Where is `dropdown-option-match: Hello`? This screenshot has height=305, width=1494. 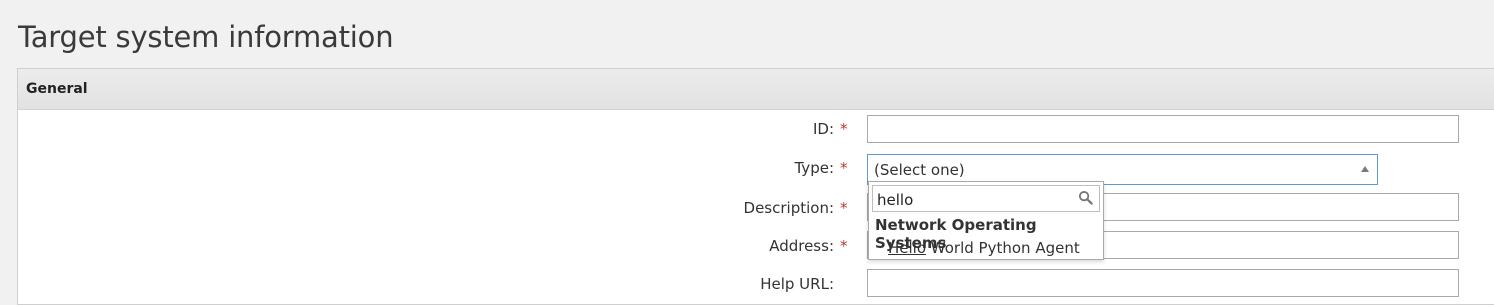
dropdown-option-match: Hello is located at coordinates (907, 248).